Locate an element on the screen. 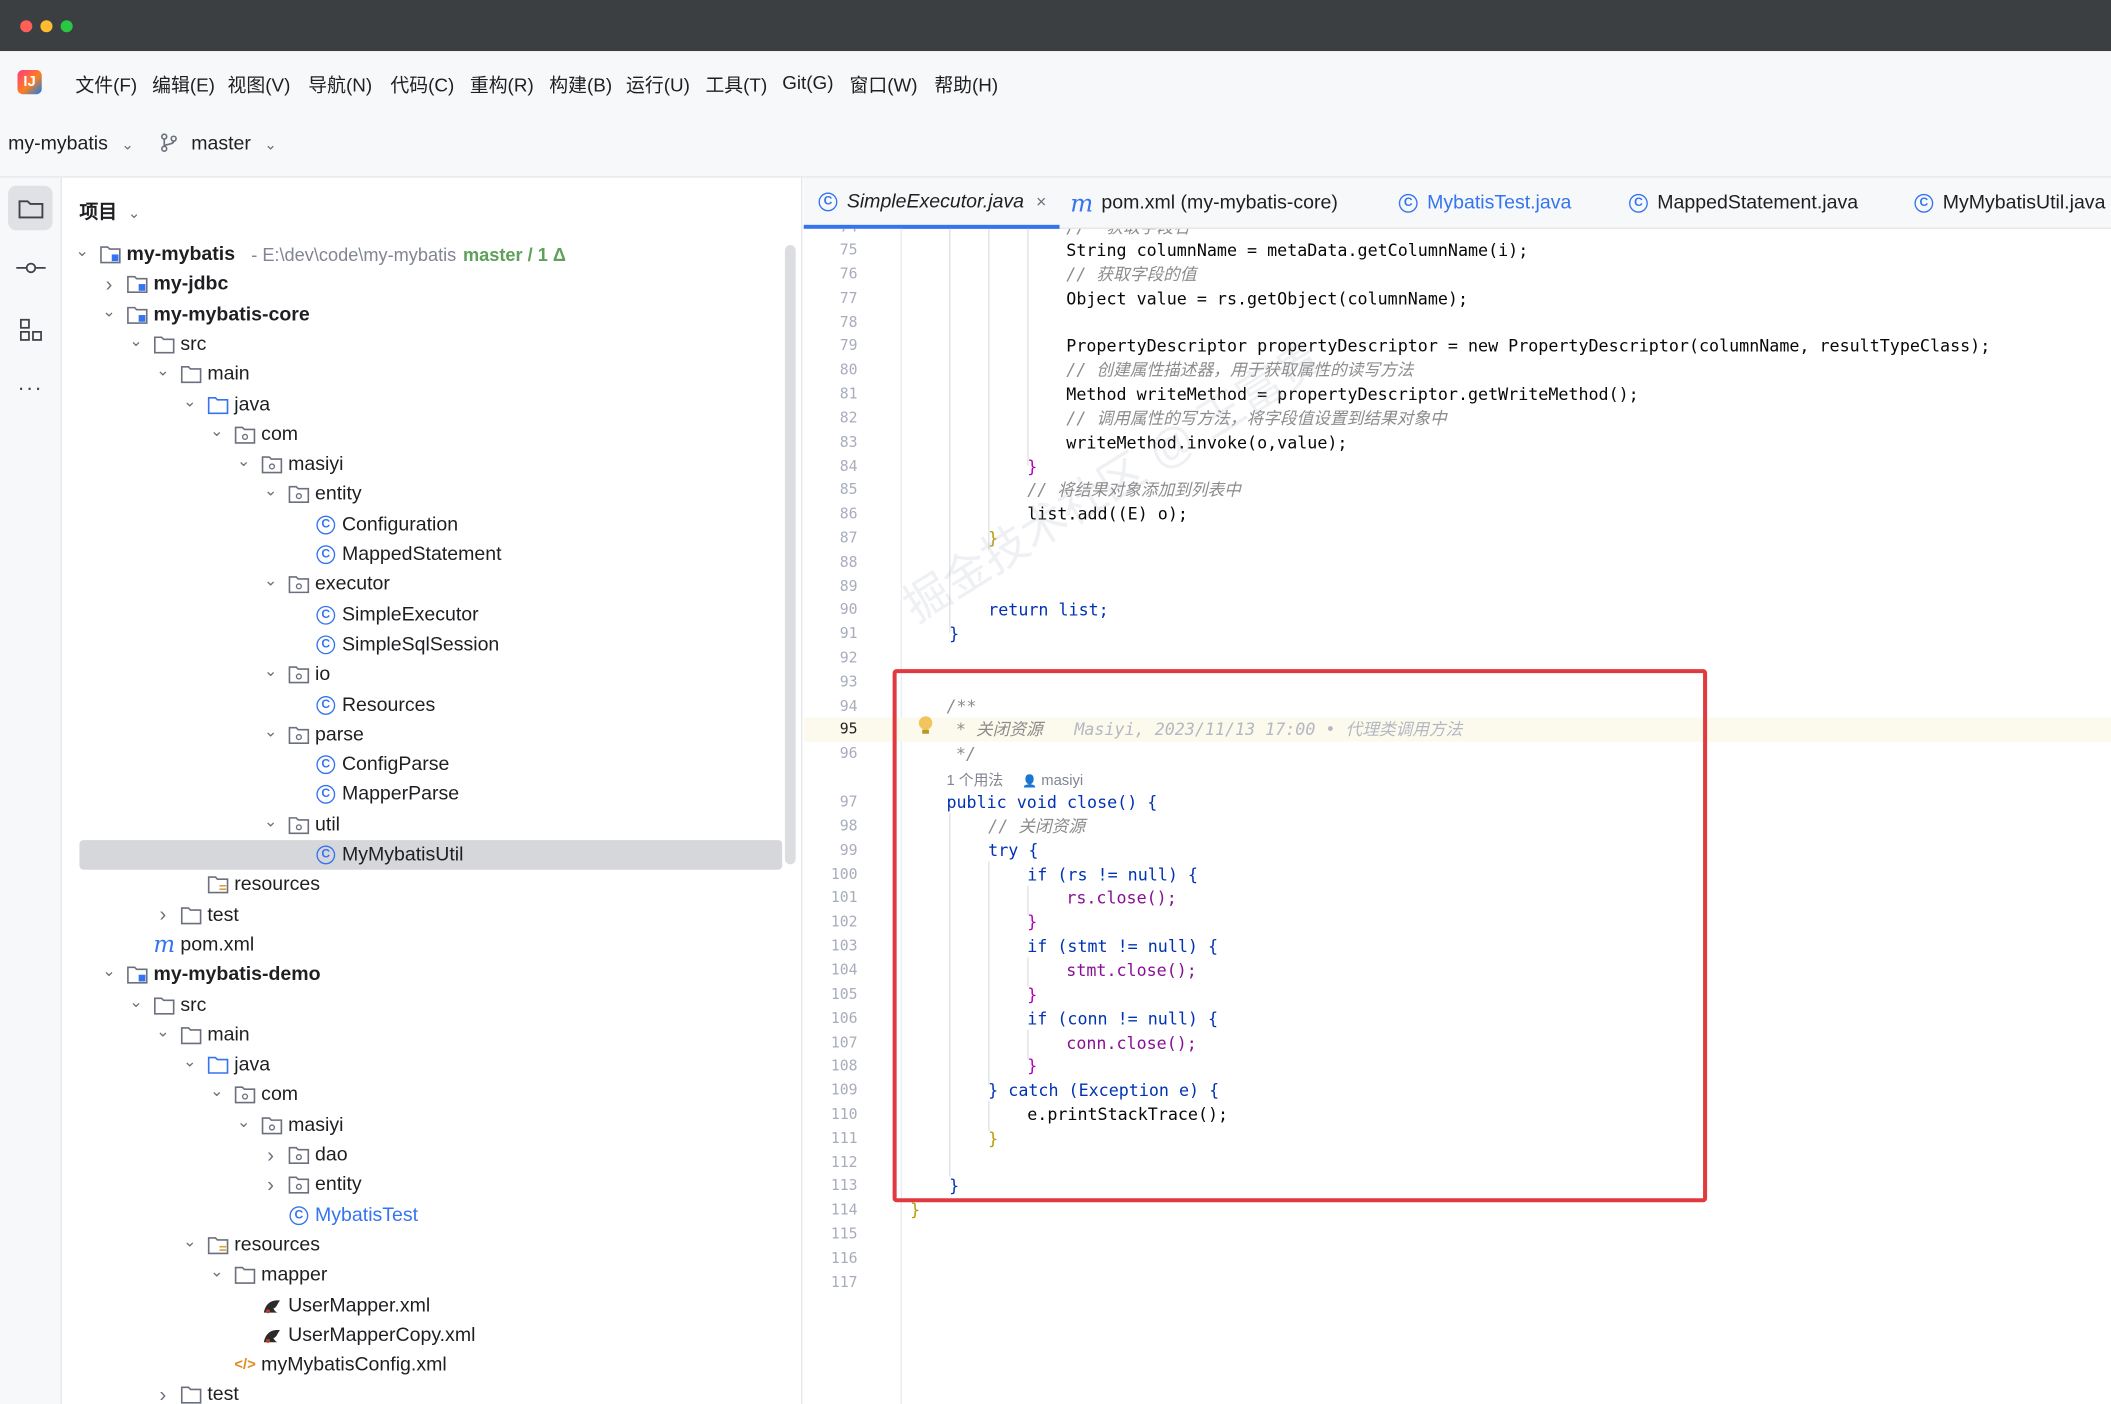 The height and width of the screenshot is (1404, 2111). tree-item: › entity is located at coordinates (311, 1185).